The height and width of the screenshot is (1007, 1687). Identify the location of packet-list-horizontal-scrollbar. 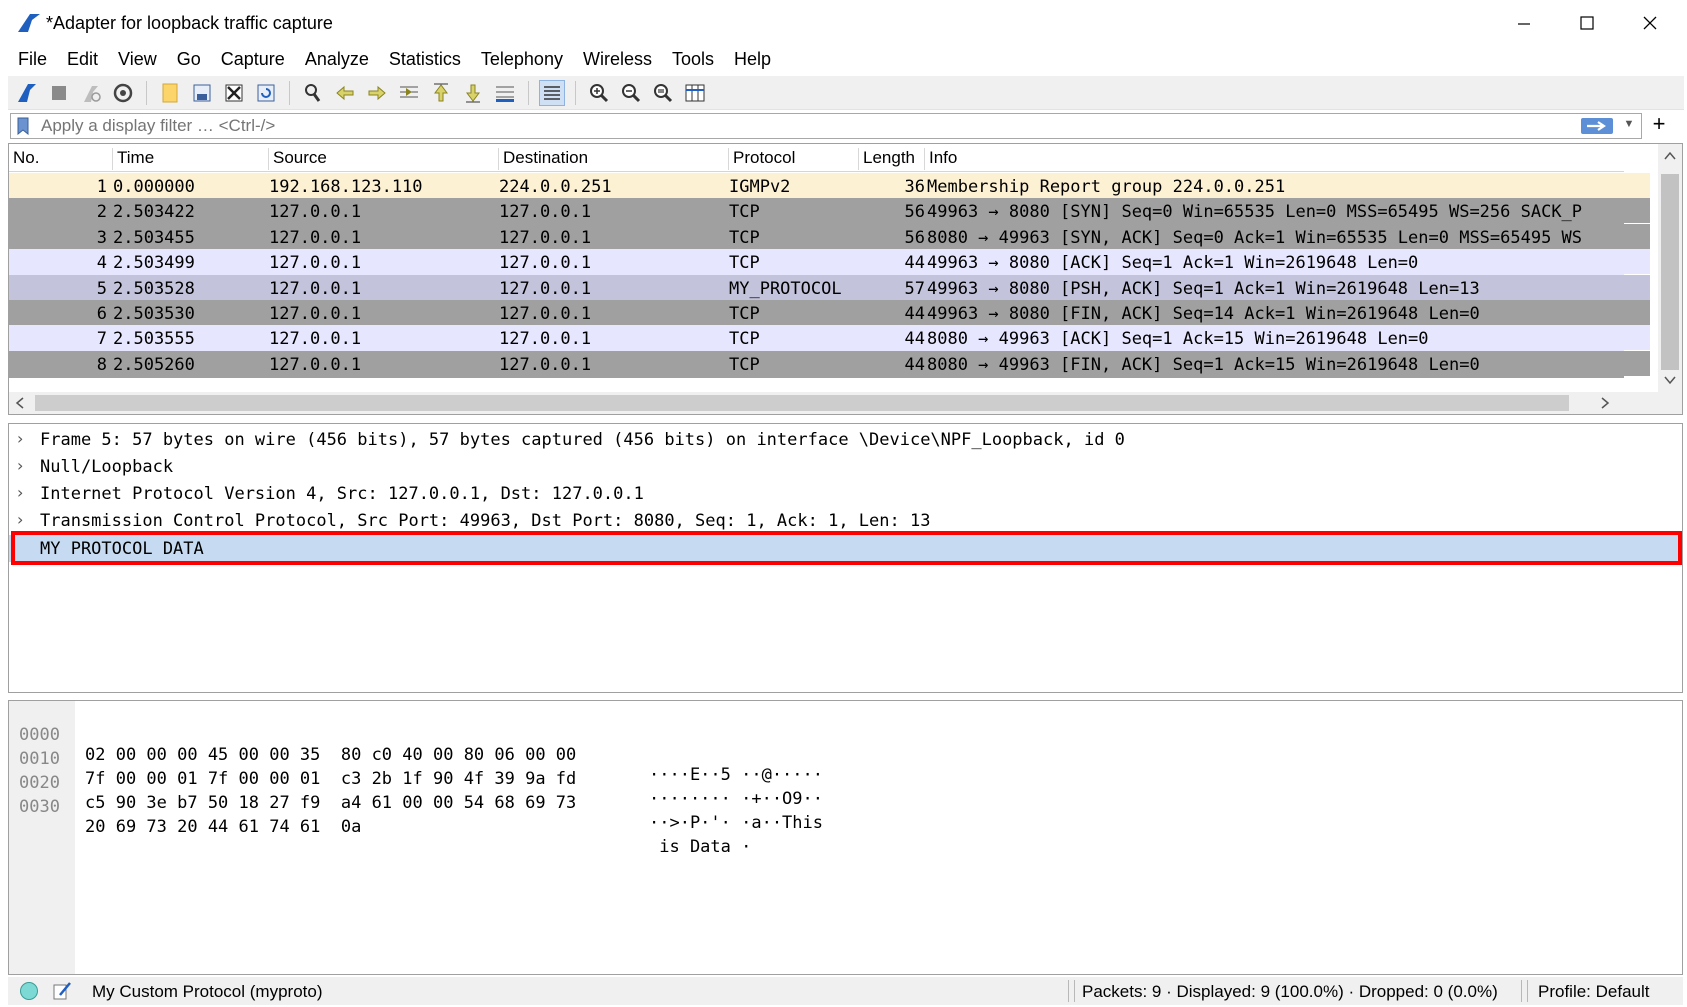
(845, 403).